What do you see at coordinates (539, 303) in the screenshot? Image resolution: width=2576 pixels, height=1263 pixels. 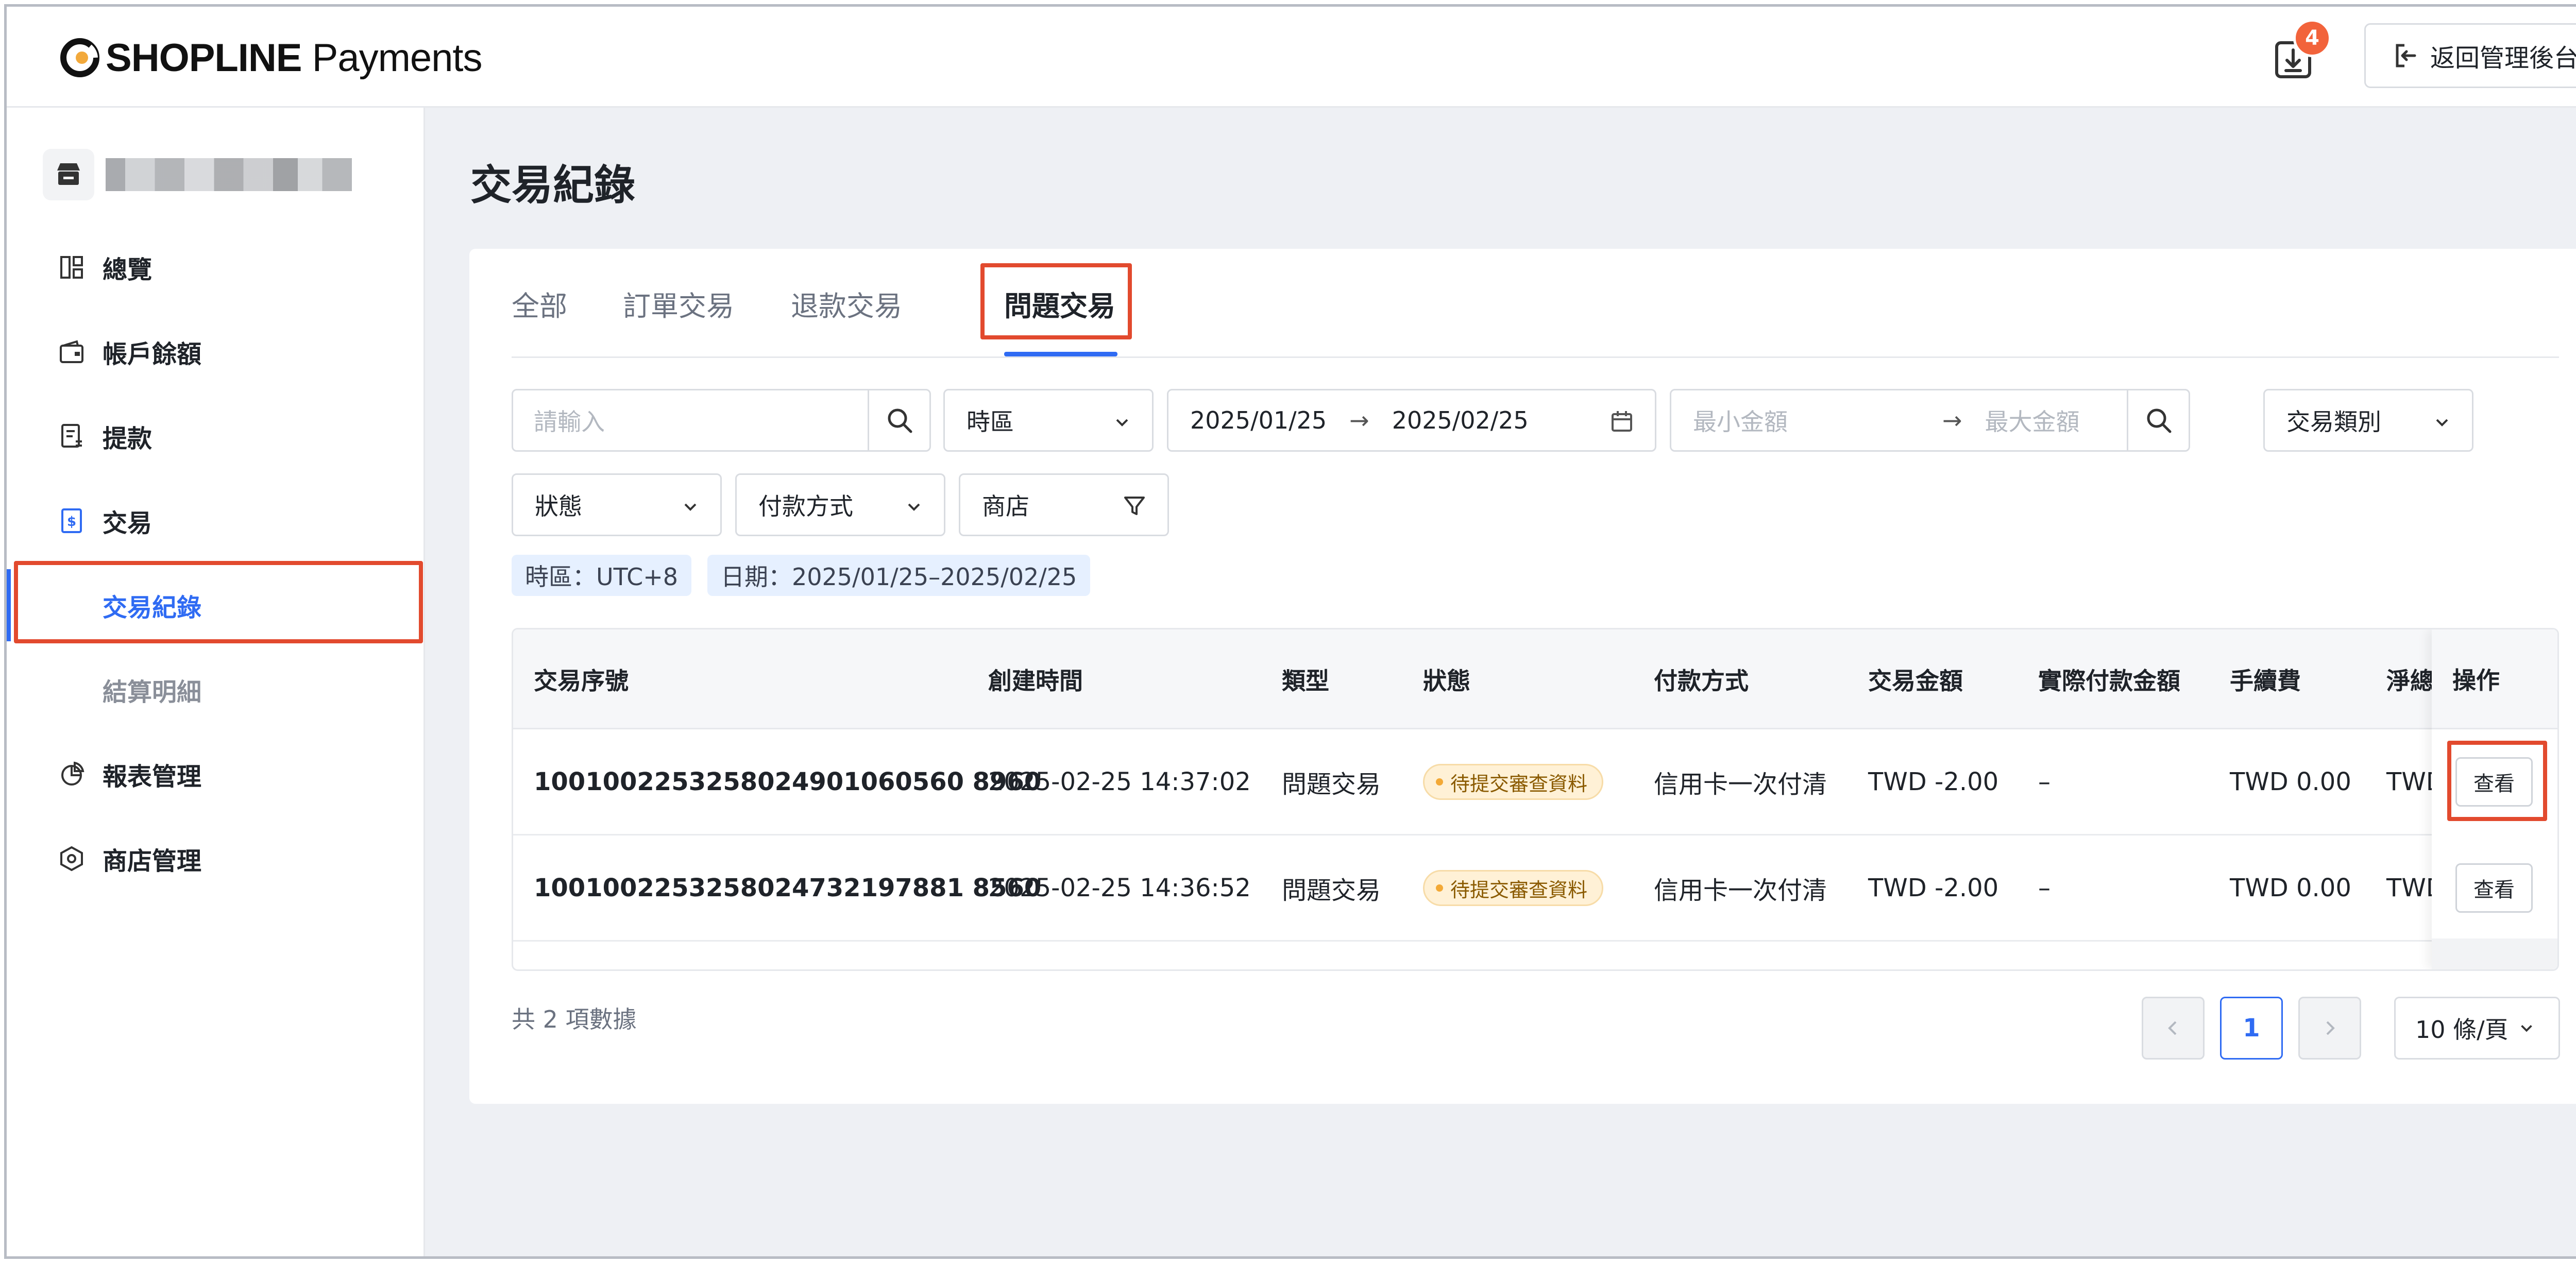 I see `tab-all: 全部` at bounding box center [539, 303].